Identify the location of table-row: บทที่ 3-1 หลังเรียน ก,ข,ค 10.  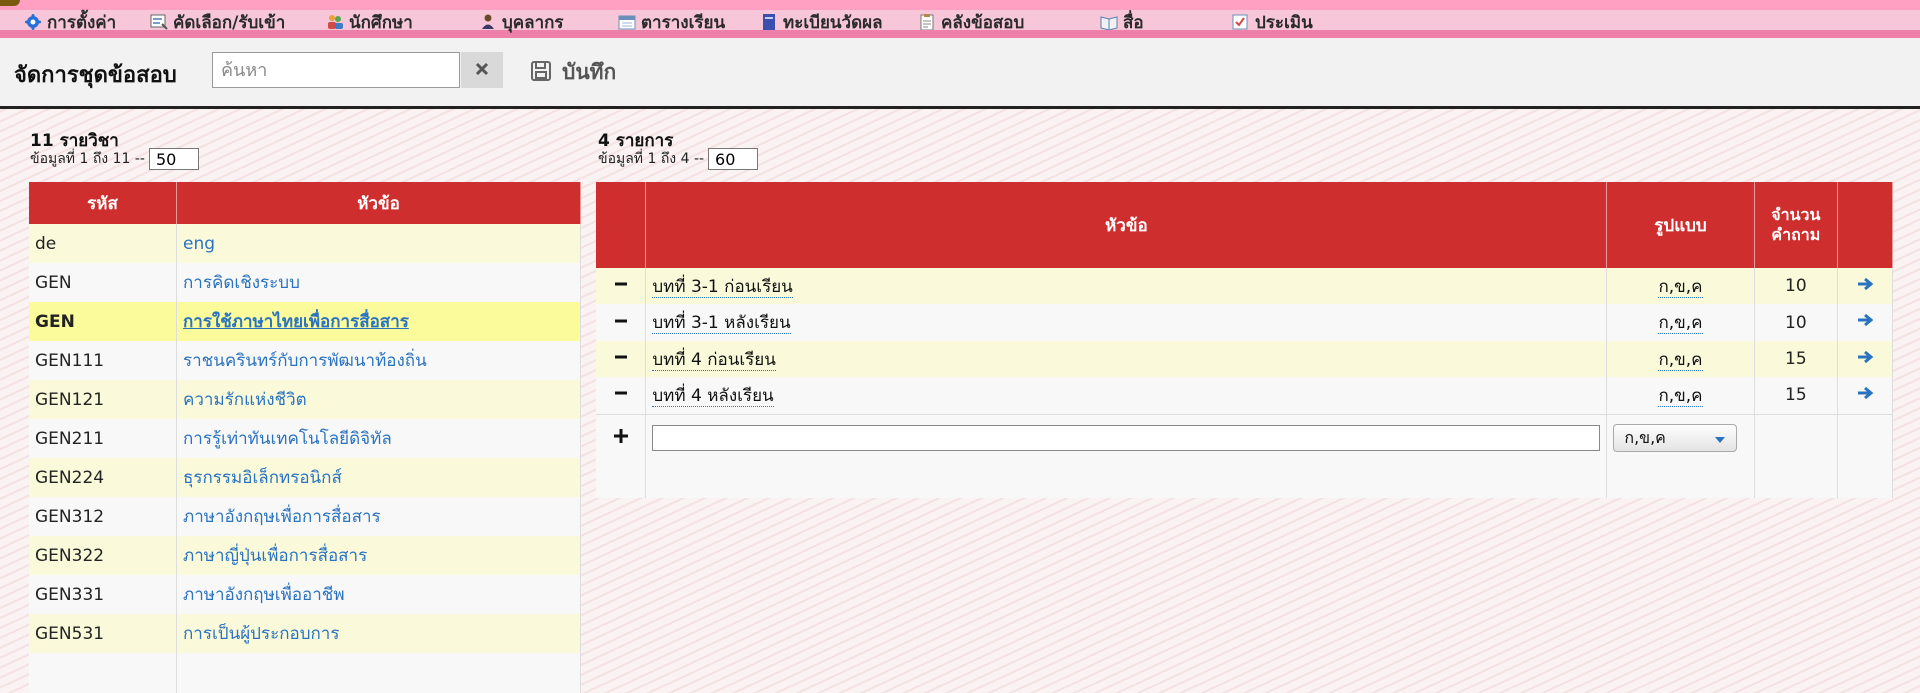
(1244, 322).